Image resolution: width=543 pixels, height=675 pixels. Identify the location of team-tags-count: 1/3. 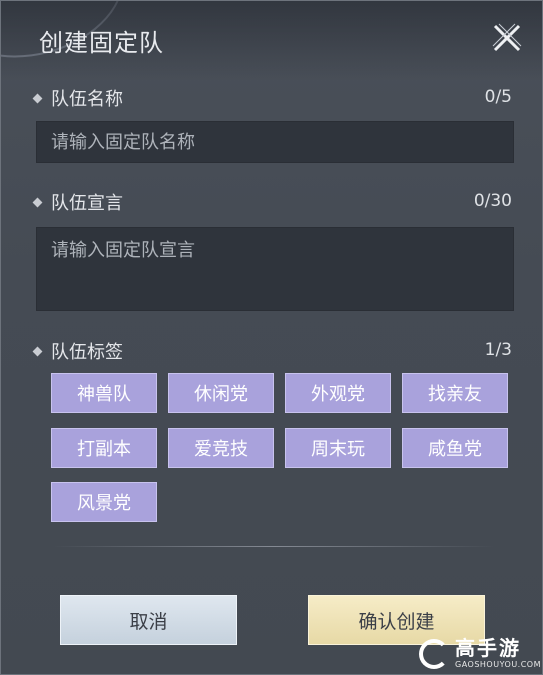
(498, 350).